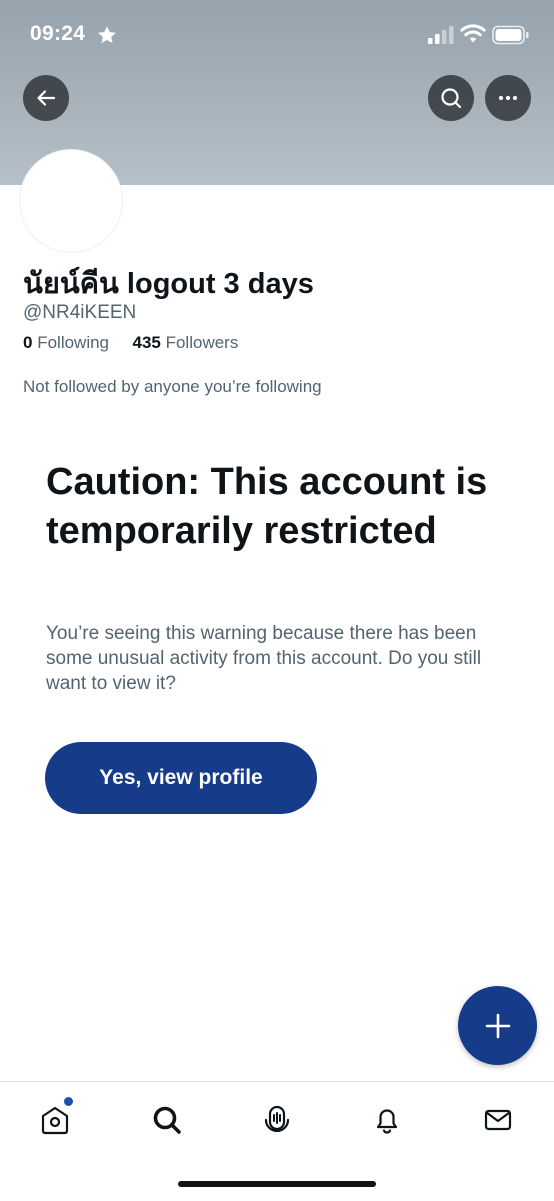 The width and height of the screenshot is (554, 1201). Describe the element at coordinates (107, 35) in the screenshot. I see `star-icon` at that location.